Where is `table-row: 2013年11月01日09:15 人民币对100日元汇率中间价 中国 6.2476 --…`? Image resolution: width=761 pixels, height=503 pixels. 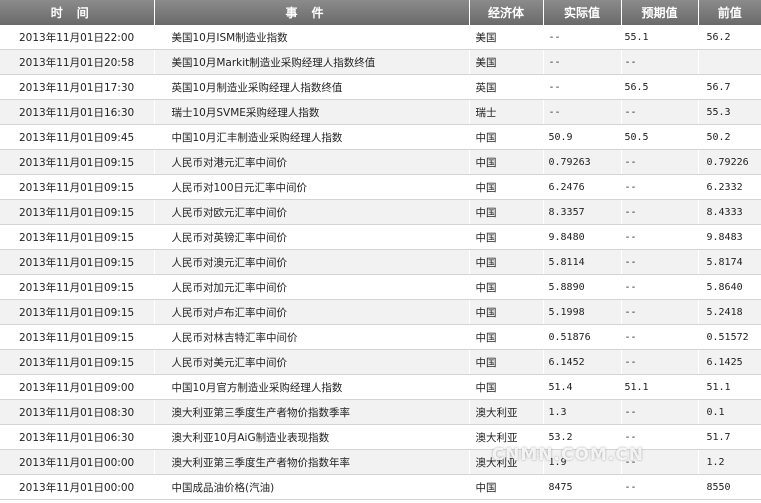
table-row: 2013年11月01日09:15 人民币对100日元汇率中间价 中国 6.2476 --… is located at coordinates (380, 187).